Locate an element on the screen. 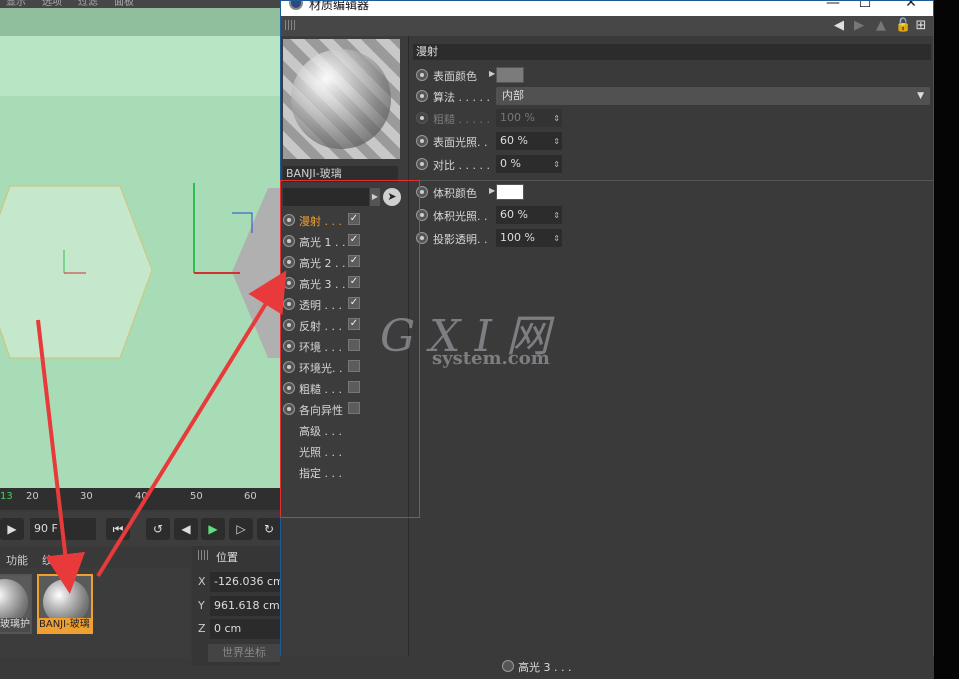 The height and width of the screenshot is (679, 959). watermark-site: system.com is located at coordinates (491, 358).